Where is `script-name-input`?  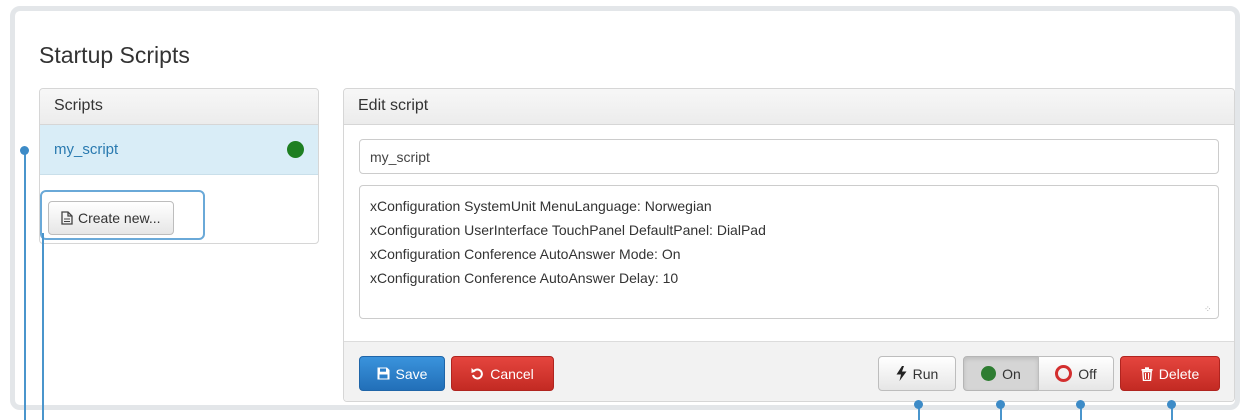
script-name-input is located at coordinates (789, 156).